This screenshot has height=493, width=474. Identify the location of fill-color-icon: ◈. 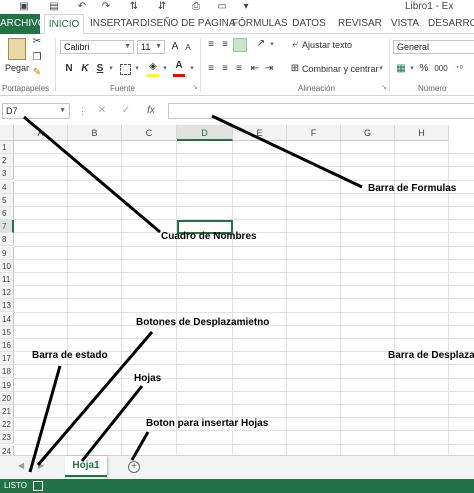
(153, 67).